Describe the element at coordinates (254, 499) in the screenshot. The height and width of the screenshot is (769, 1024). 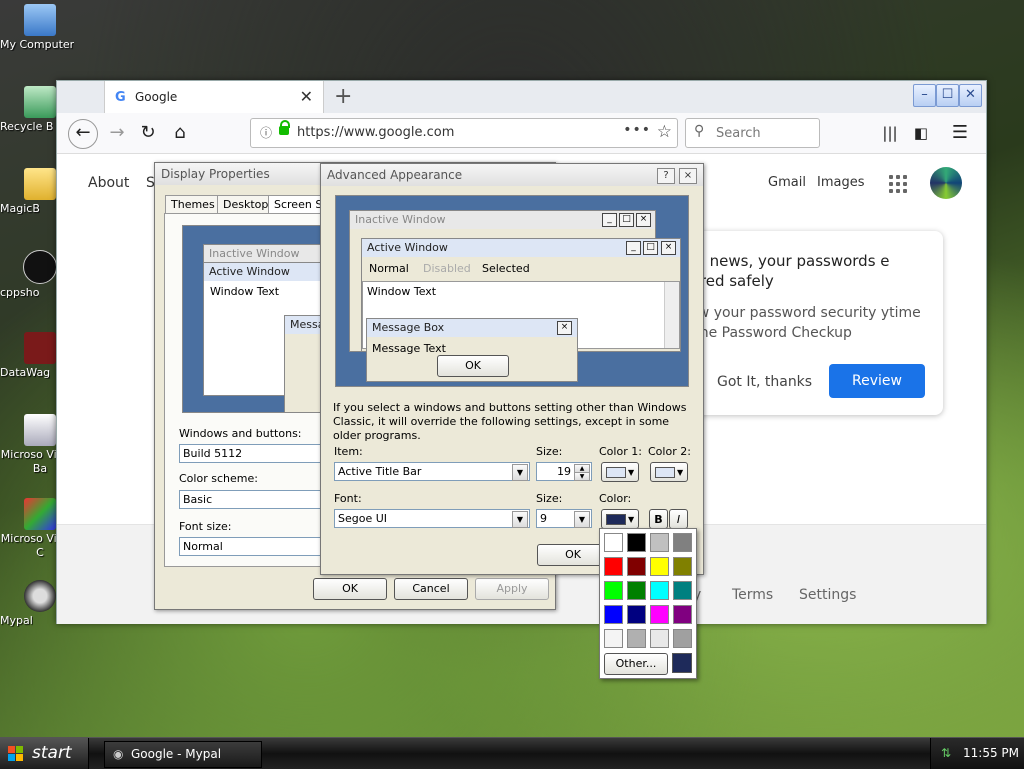
I see `color-scheme-select: Basic` at that location.